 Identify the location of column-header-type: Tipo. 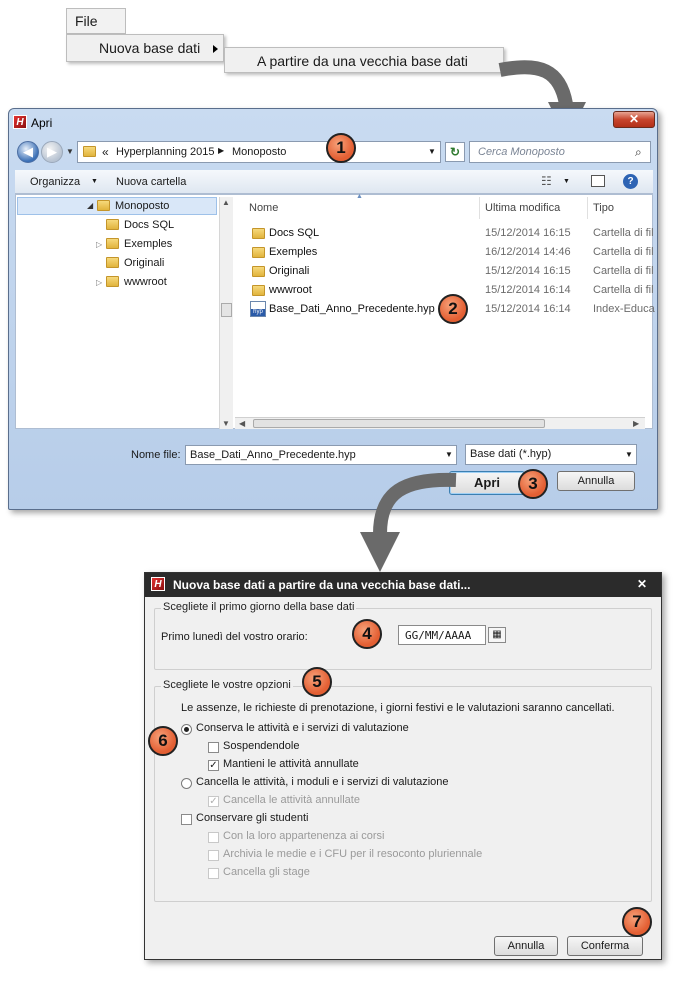
(603, 208).